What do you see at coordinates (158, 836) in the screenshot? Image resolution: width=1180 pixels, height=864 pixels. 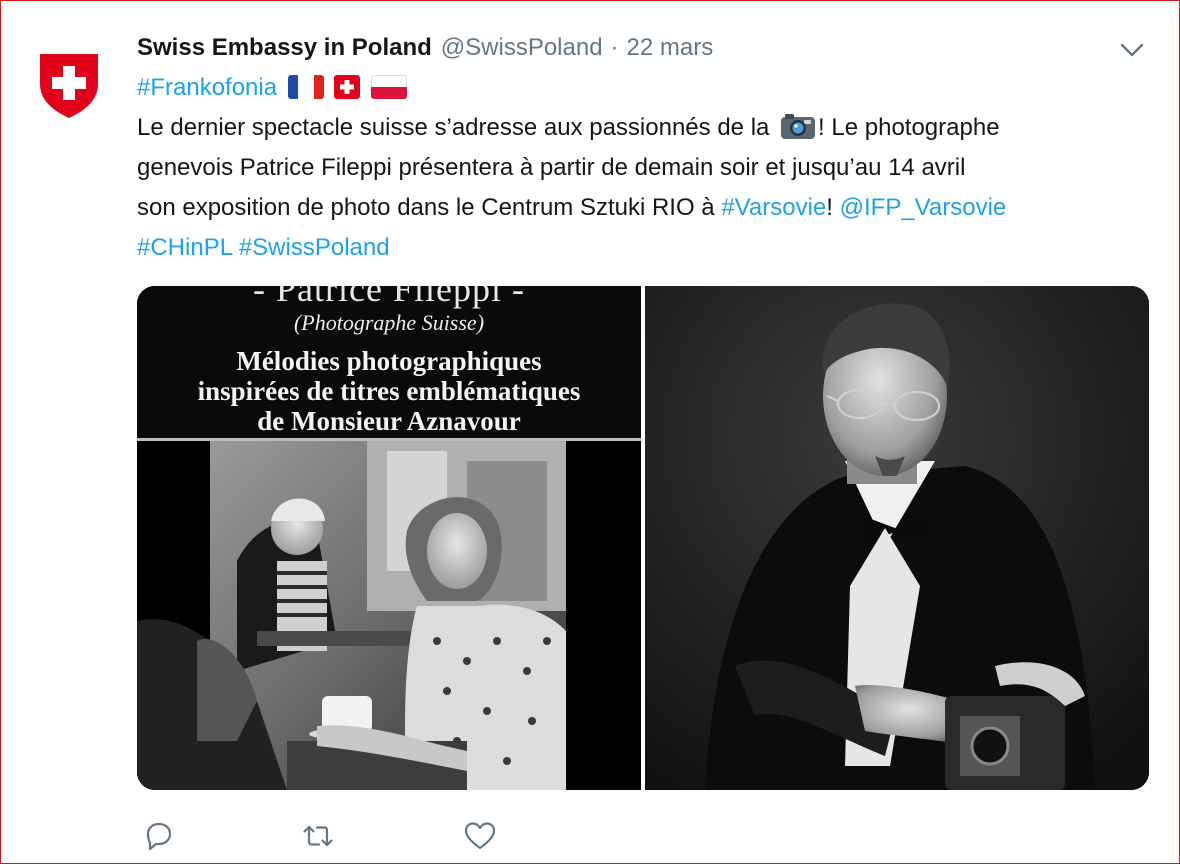 I see `reply-icon` at bounding box center [158, 836].